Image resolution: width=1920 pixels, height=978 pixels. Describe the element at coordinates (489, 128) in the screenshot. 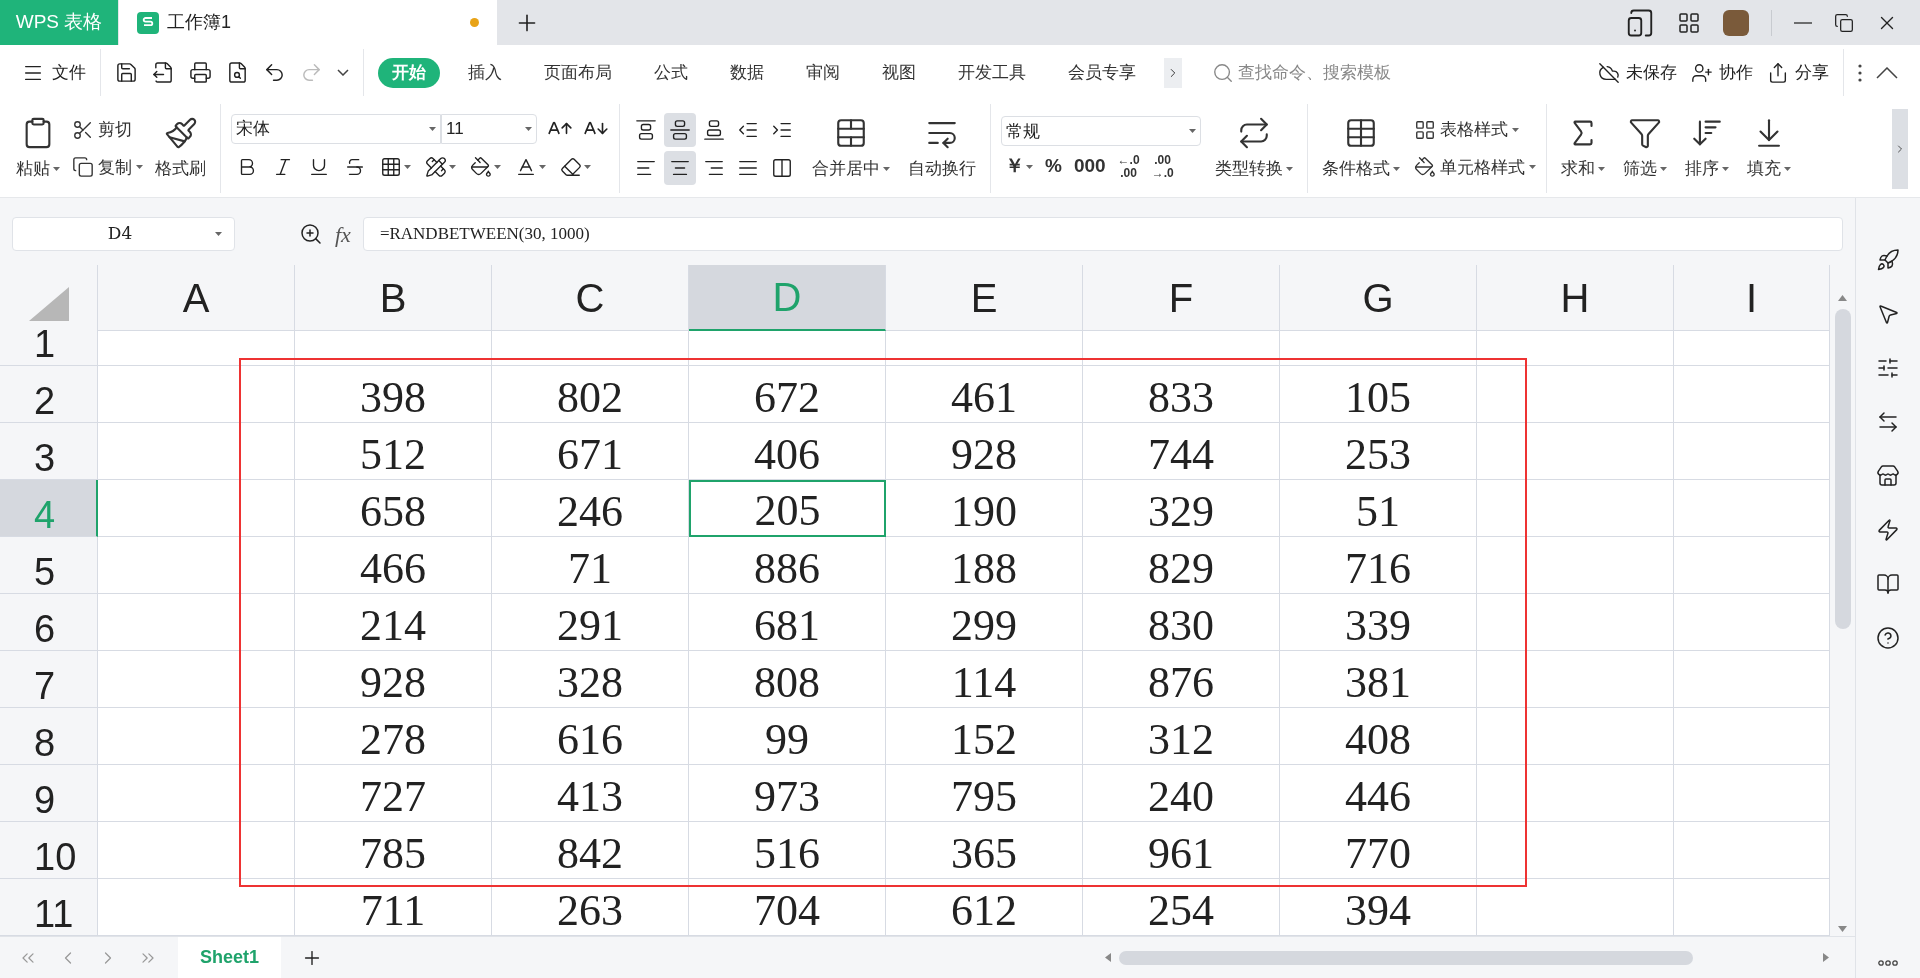

I see `font-size-select: 11` at that location.